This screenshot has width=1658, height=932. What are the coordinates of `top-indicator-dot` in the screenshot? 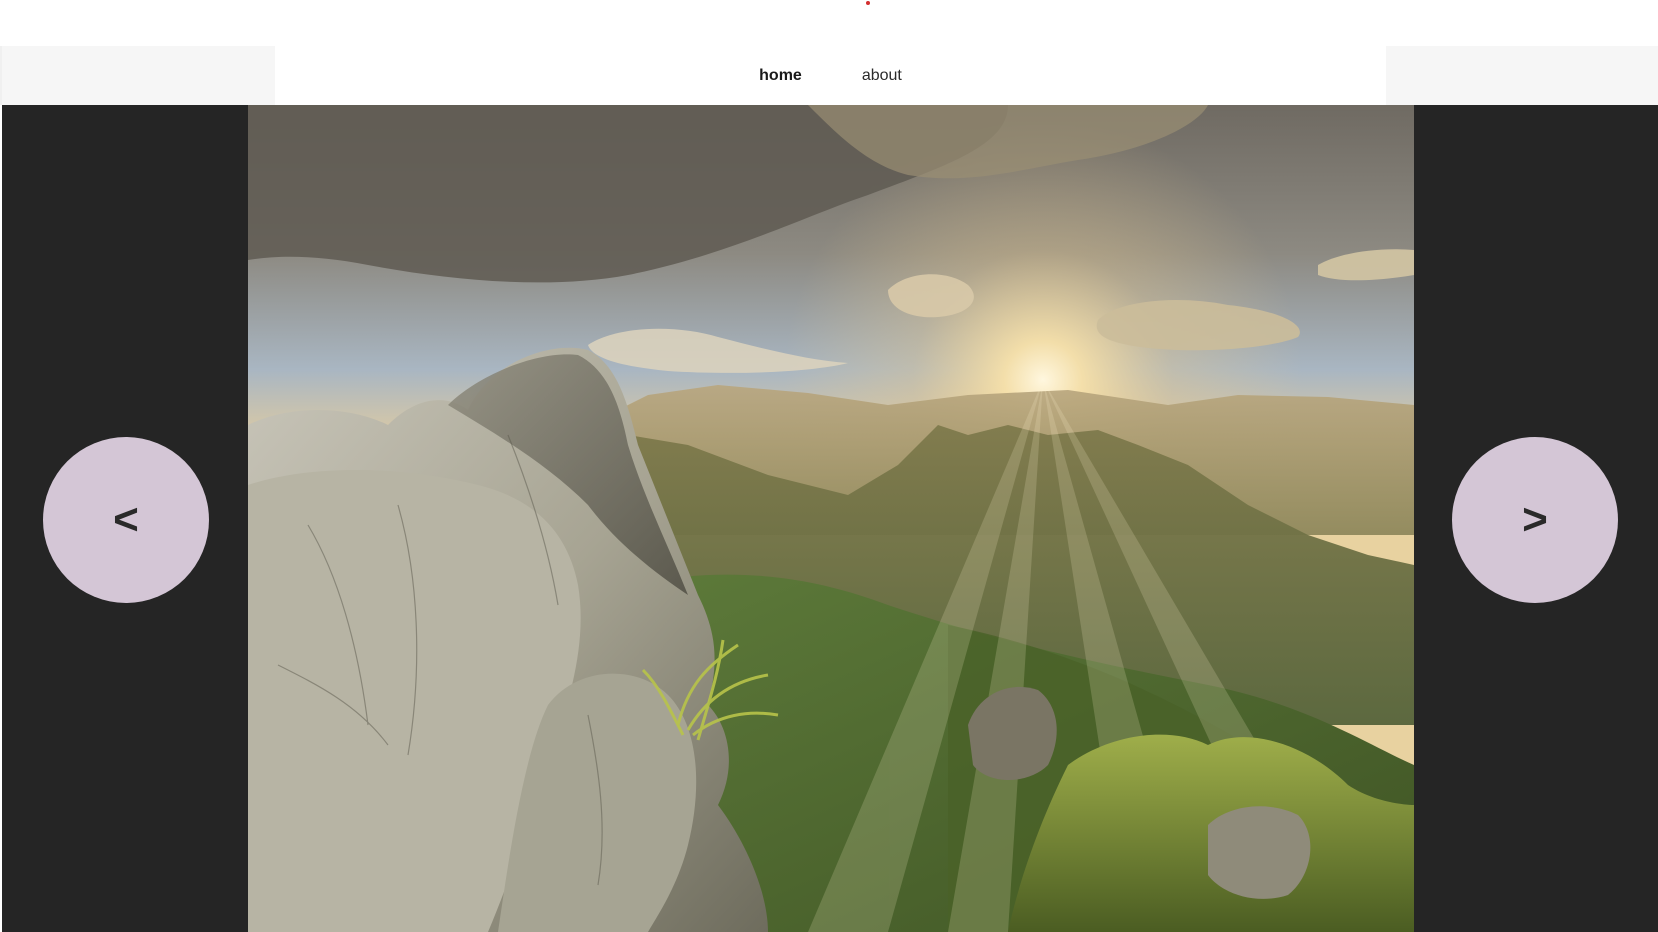 It's located at (868, 3).